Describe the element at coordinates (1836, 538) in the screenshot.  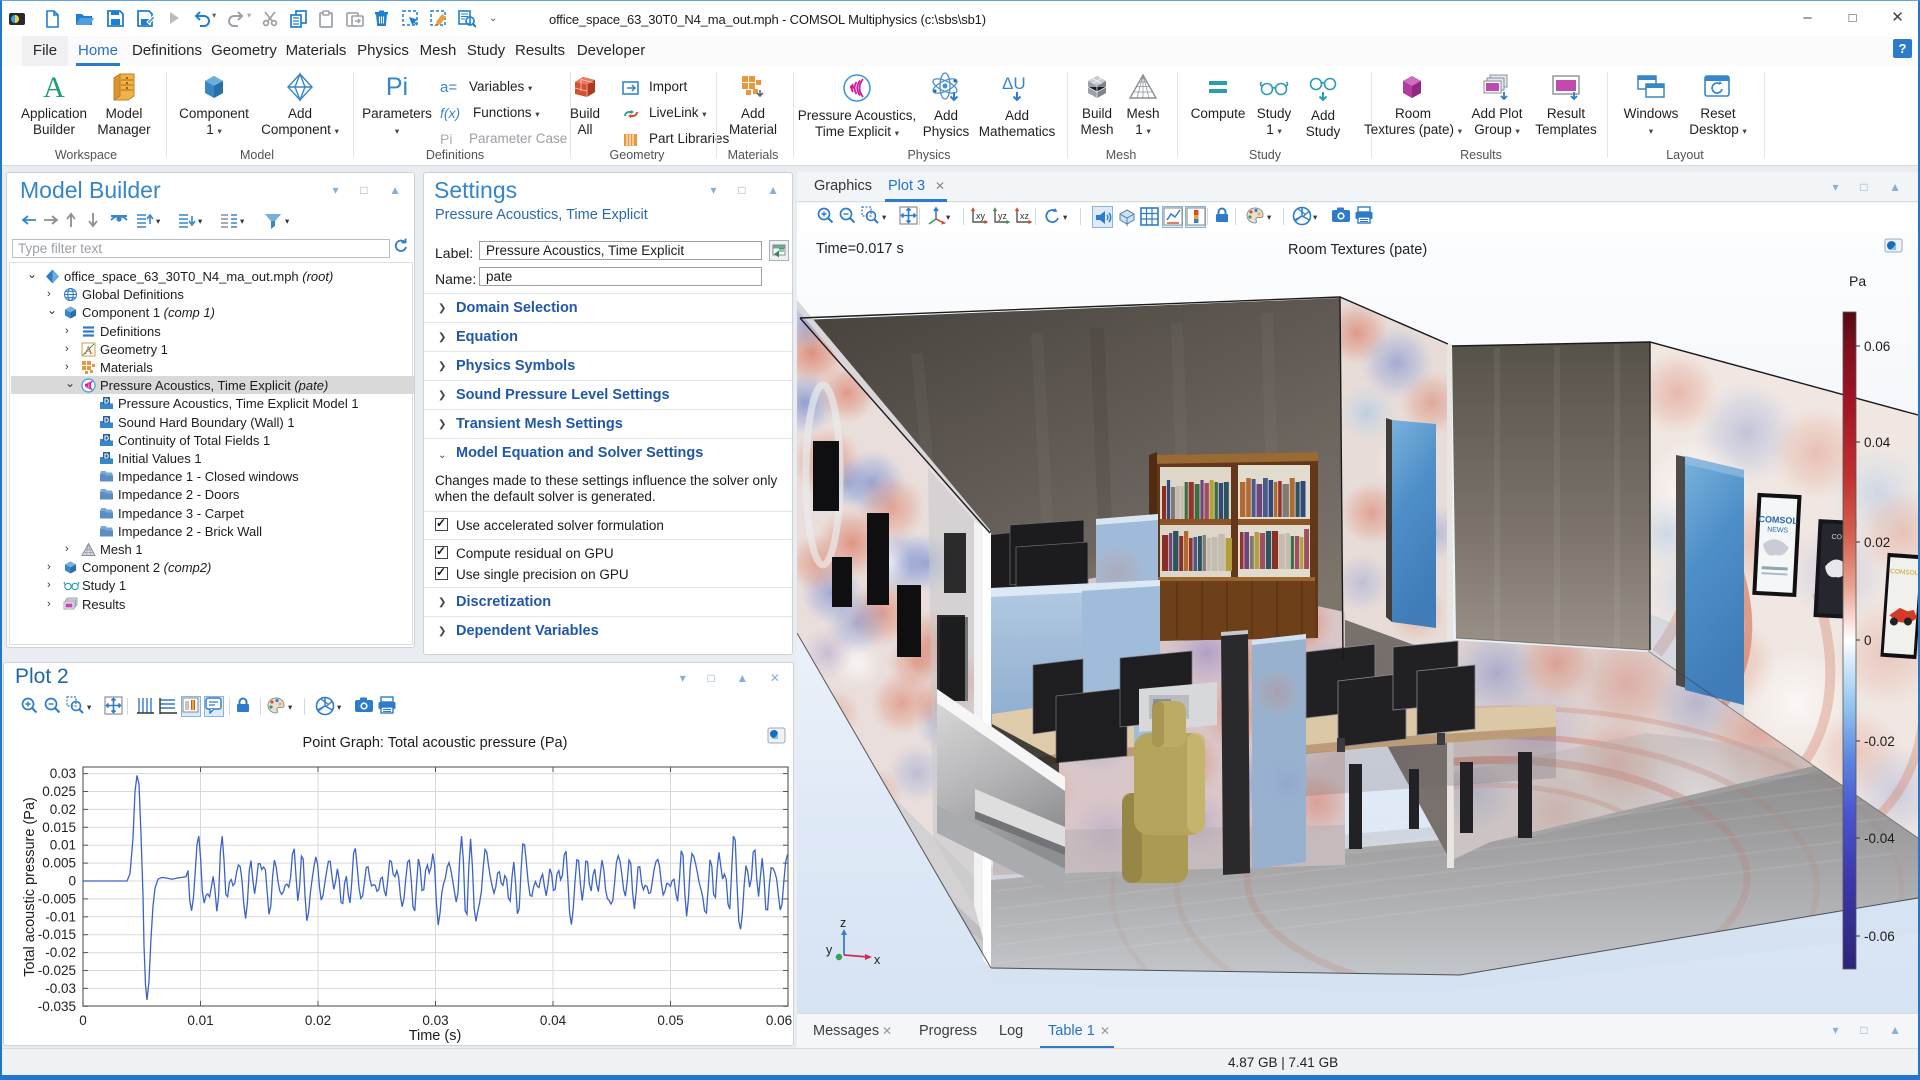
I see `svg-text: CO` at that location.